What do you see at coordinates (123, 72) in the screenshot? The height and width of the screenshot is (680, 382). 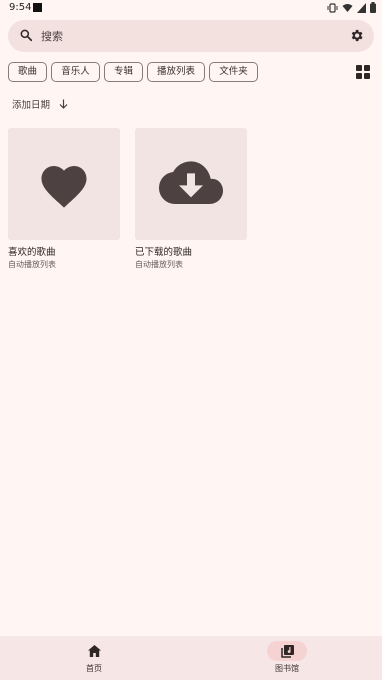 I see `chip-albums: 专辑` at bounding box center [123, 72].